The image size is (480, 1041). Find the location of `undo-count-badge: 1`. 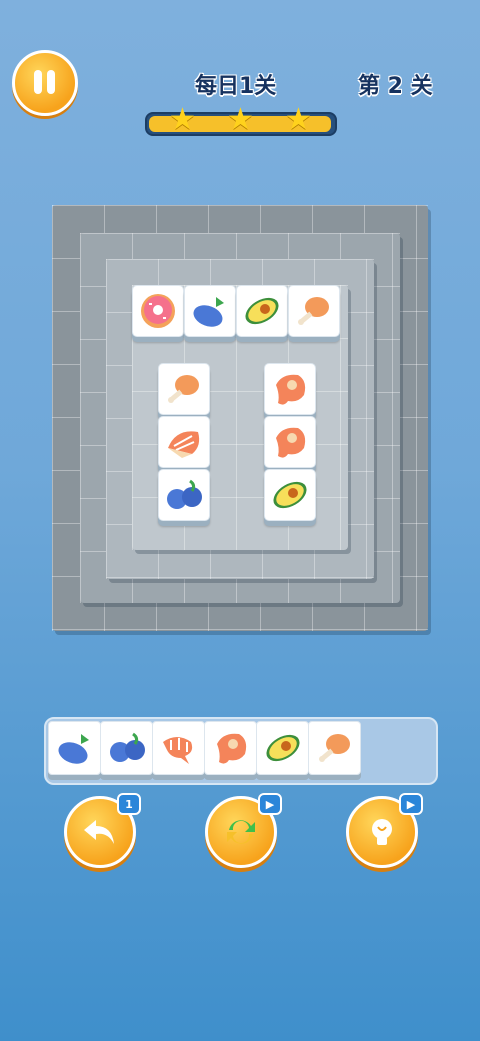

undo-count-badge: 1 is located at coordinates (129, 804).